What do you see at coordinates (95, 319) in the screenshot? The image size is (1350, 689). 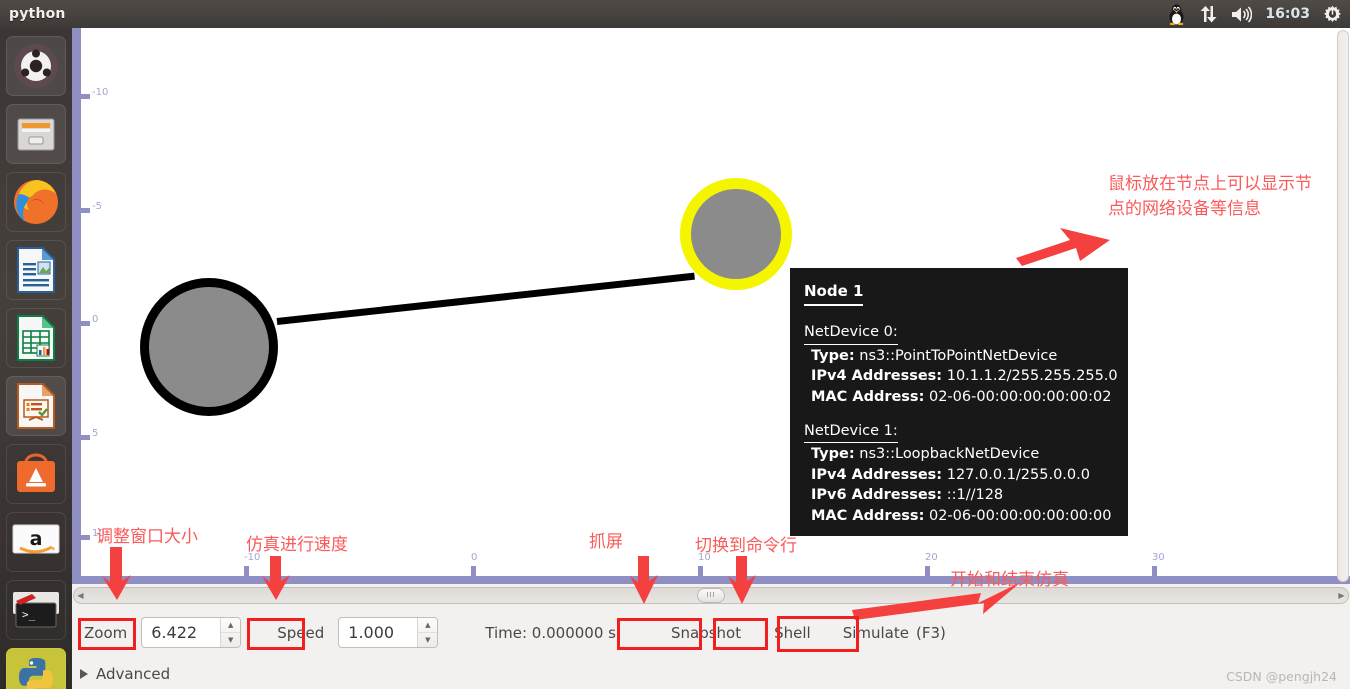 I see `ruler-v-tick: 0` at bounding box center [95, 319].